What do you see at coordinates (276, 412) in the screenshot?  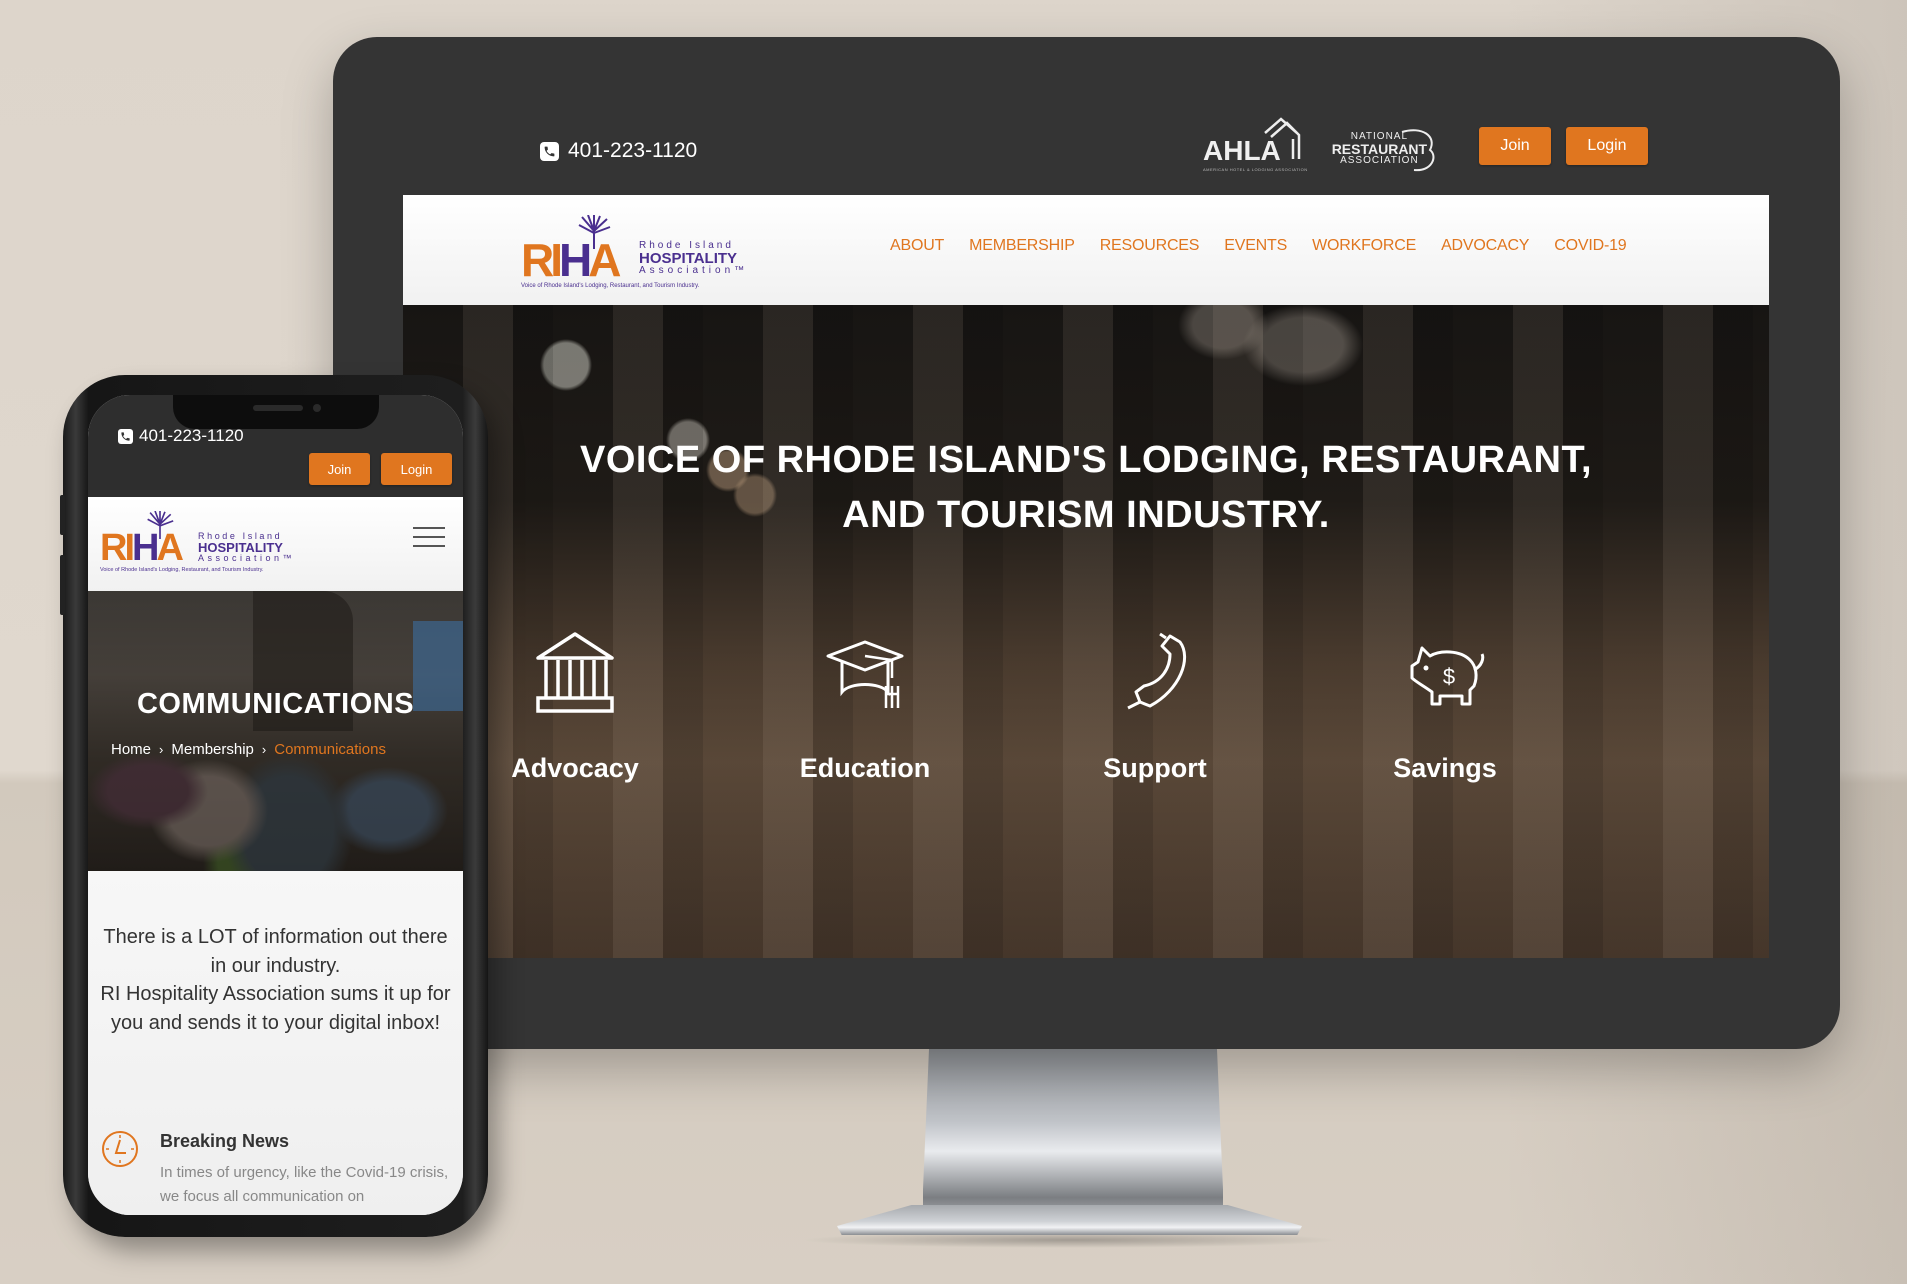 I see `phone-notch` at bounding box center [276, 412].